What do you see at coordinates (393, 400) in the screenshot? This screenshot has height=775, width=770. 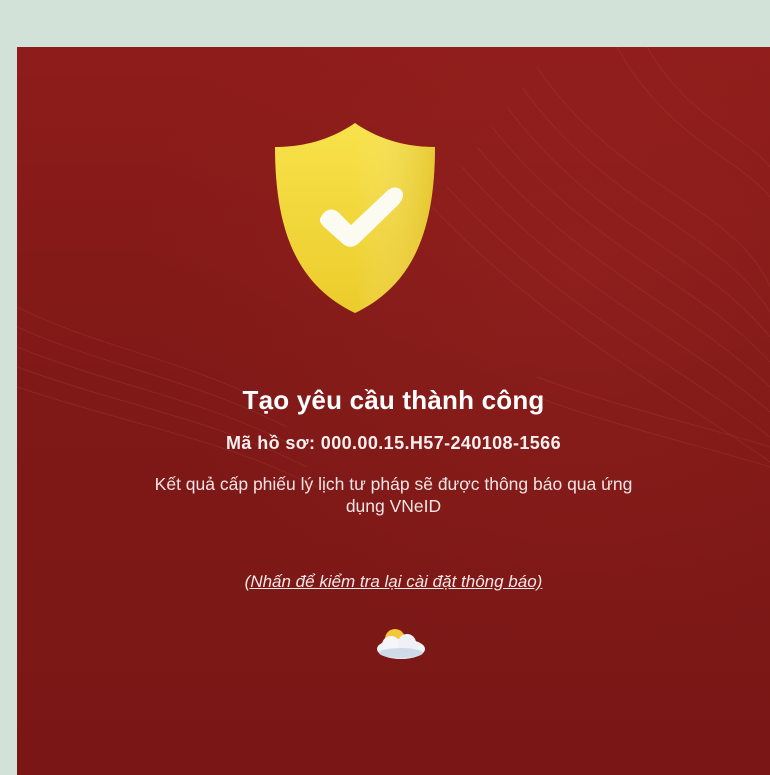 I see `success-title: Tạo yêu cầu thành công` at bounding box center [393, 400].